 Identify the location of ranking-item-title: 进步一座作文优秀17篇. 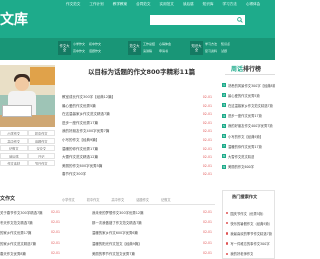
(245, 115).